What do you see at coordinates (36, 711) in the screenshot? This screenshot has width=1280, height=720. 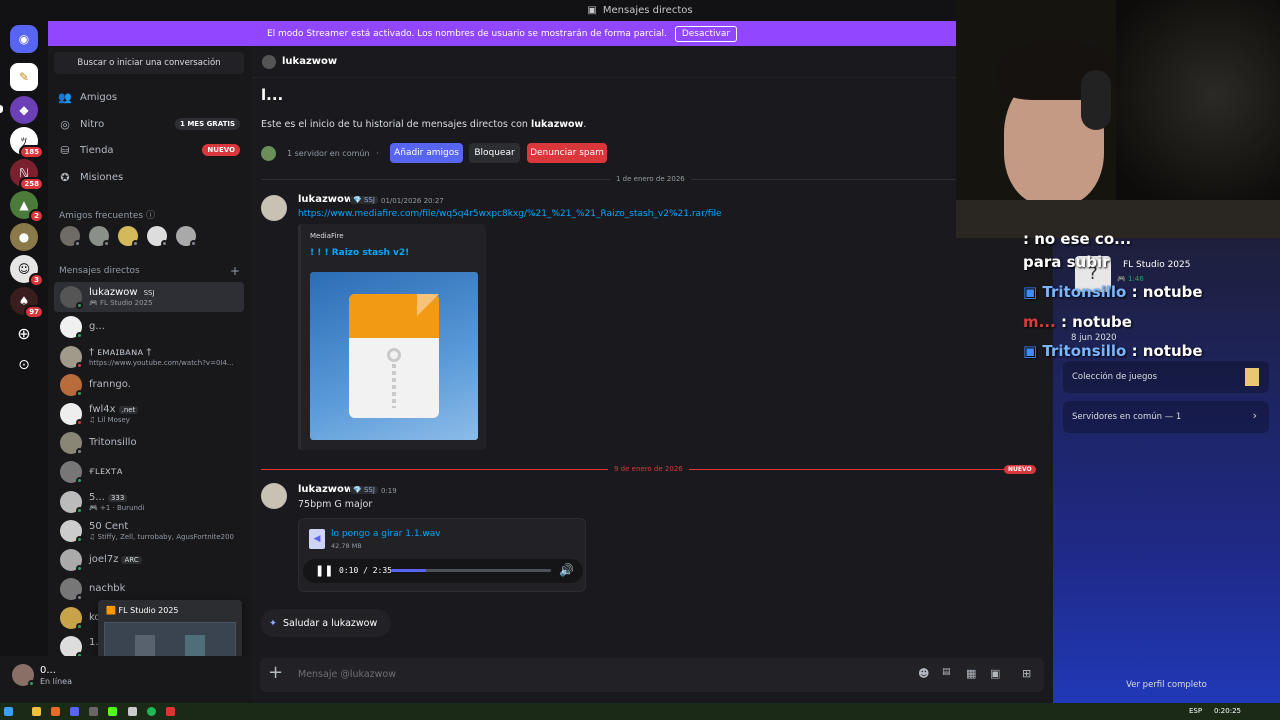 I see `explorer-icon` at bounding box center [36, 711].